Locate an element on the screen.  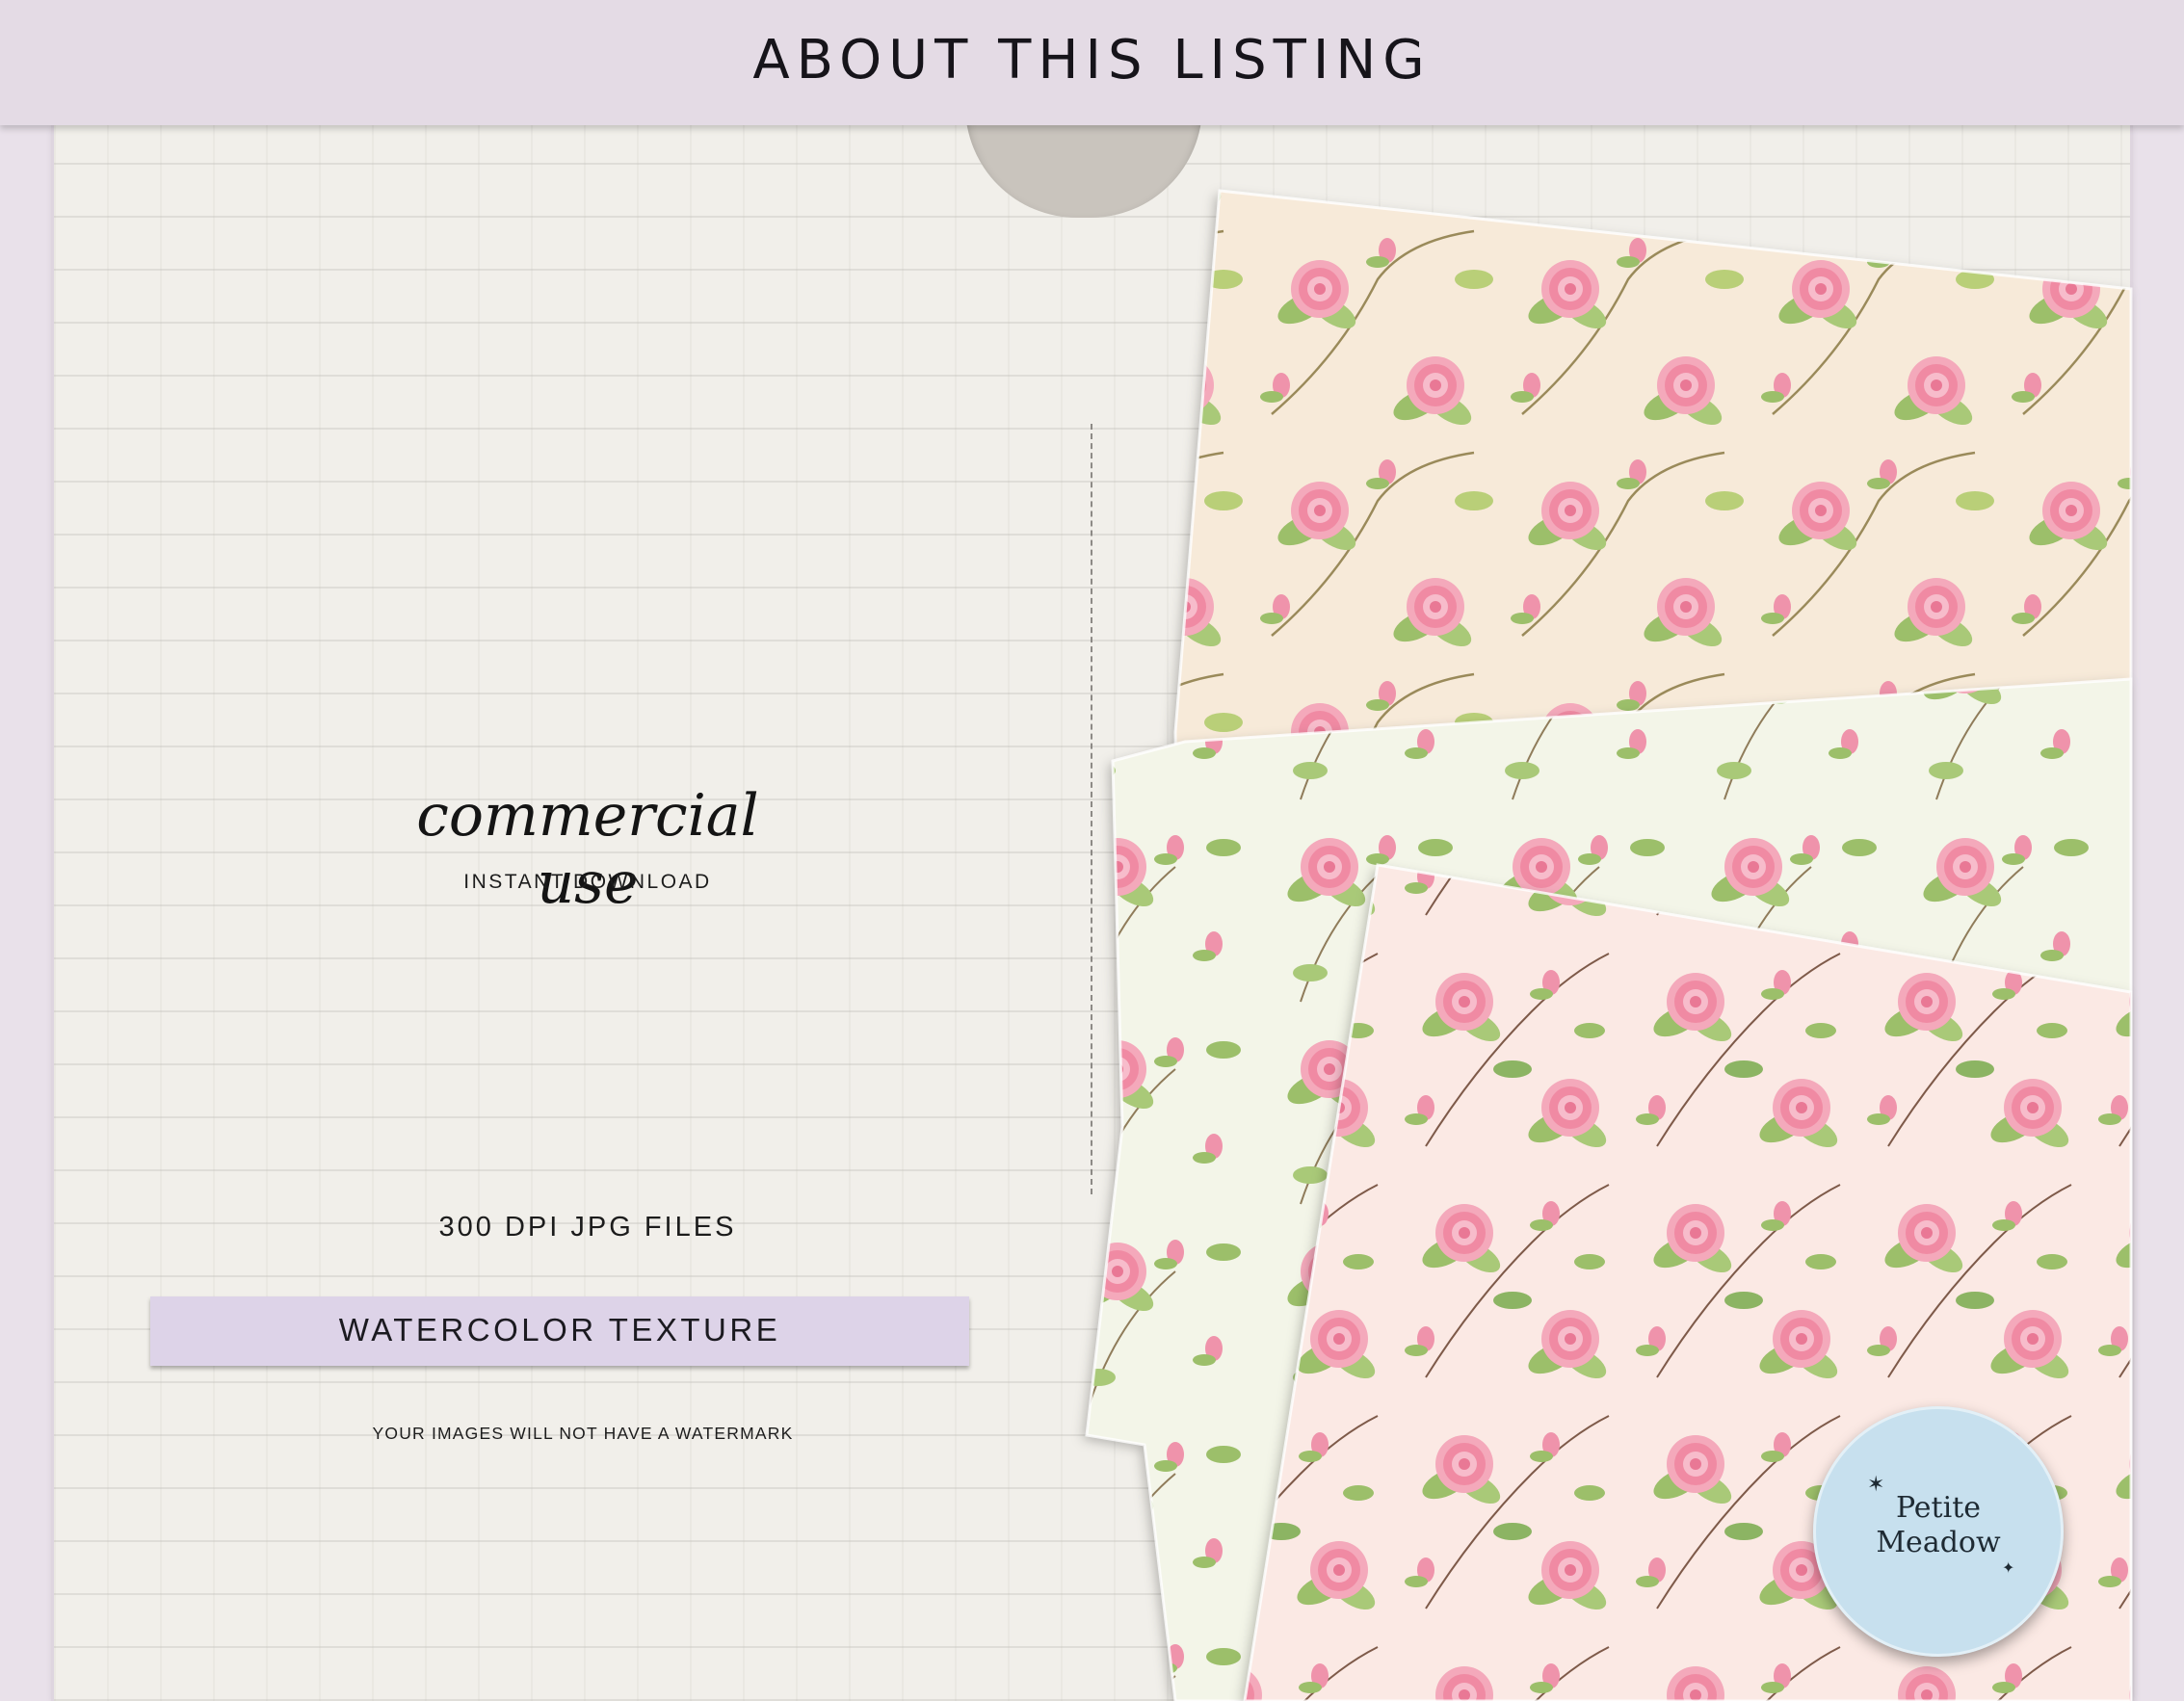
shop-logo-badge: ✶ ✦ Petite Meadow is located at coordinates (1939, 1531).